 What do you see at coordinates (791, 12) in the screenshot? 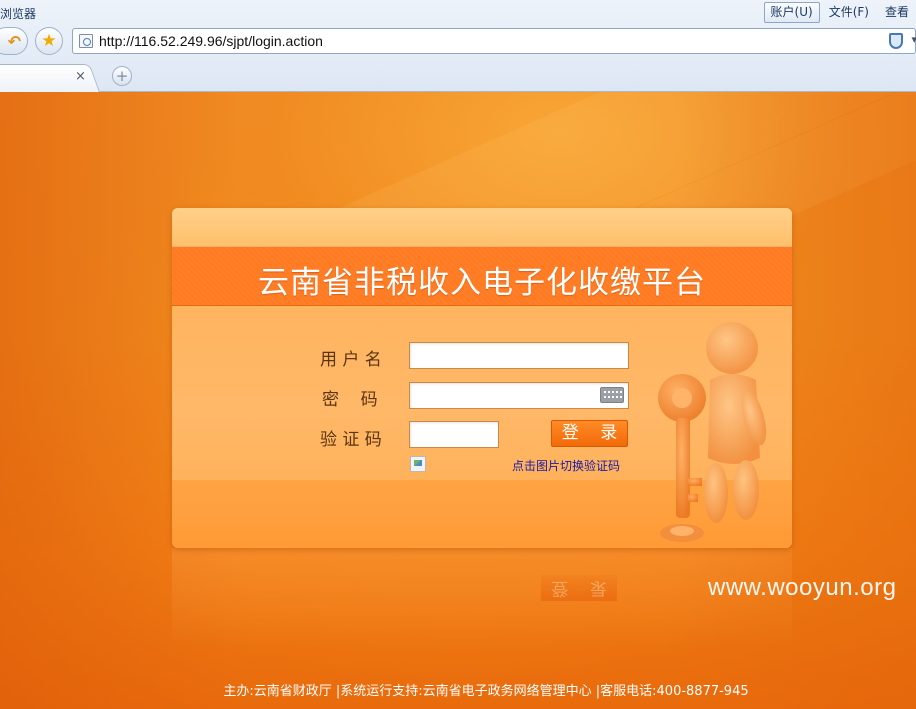
I see `menu-account: 账户(U)` at bounding box center [791, 12].